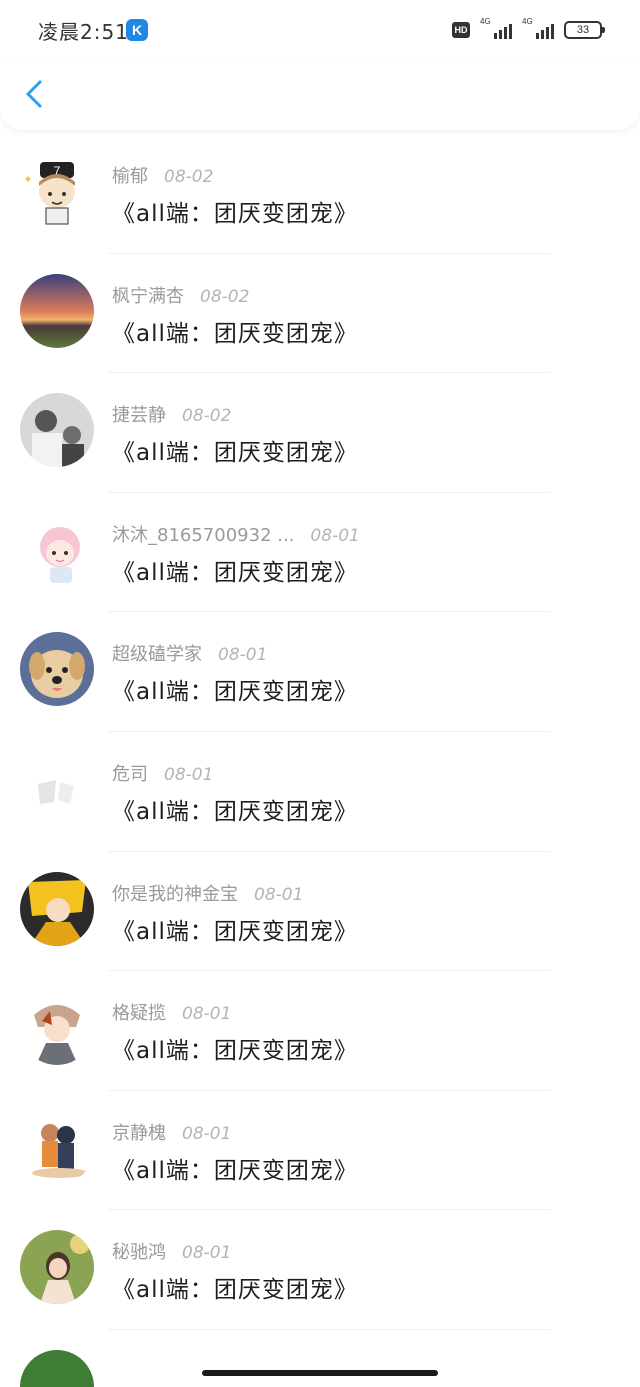  I want to click on avatar: 7, so click(57, 191).